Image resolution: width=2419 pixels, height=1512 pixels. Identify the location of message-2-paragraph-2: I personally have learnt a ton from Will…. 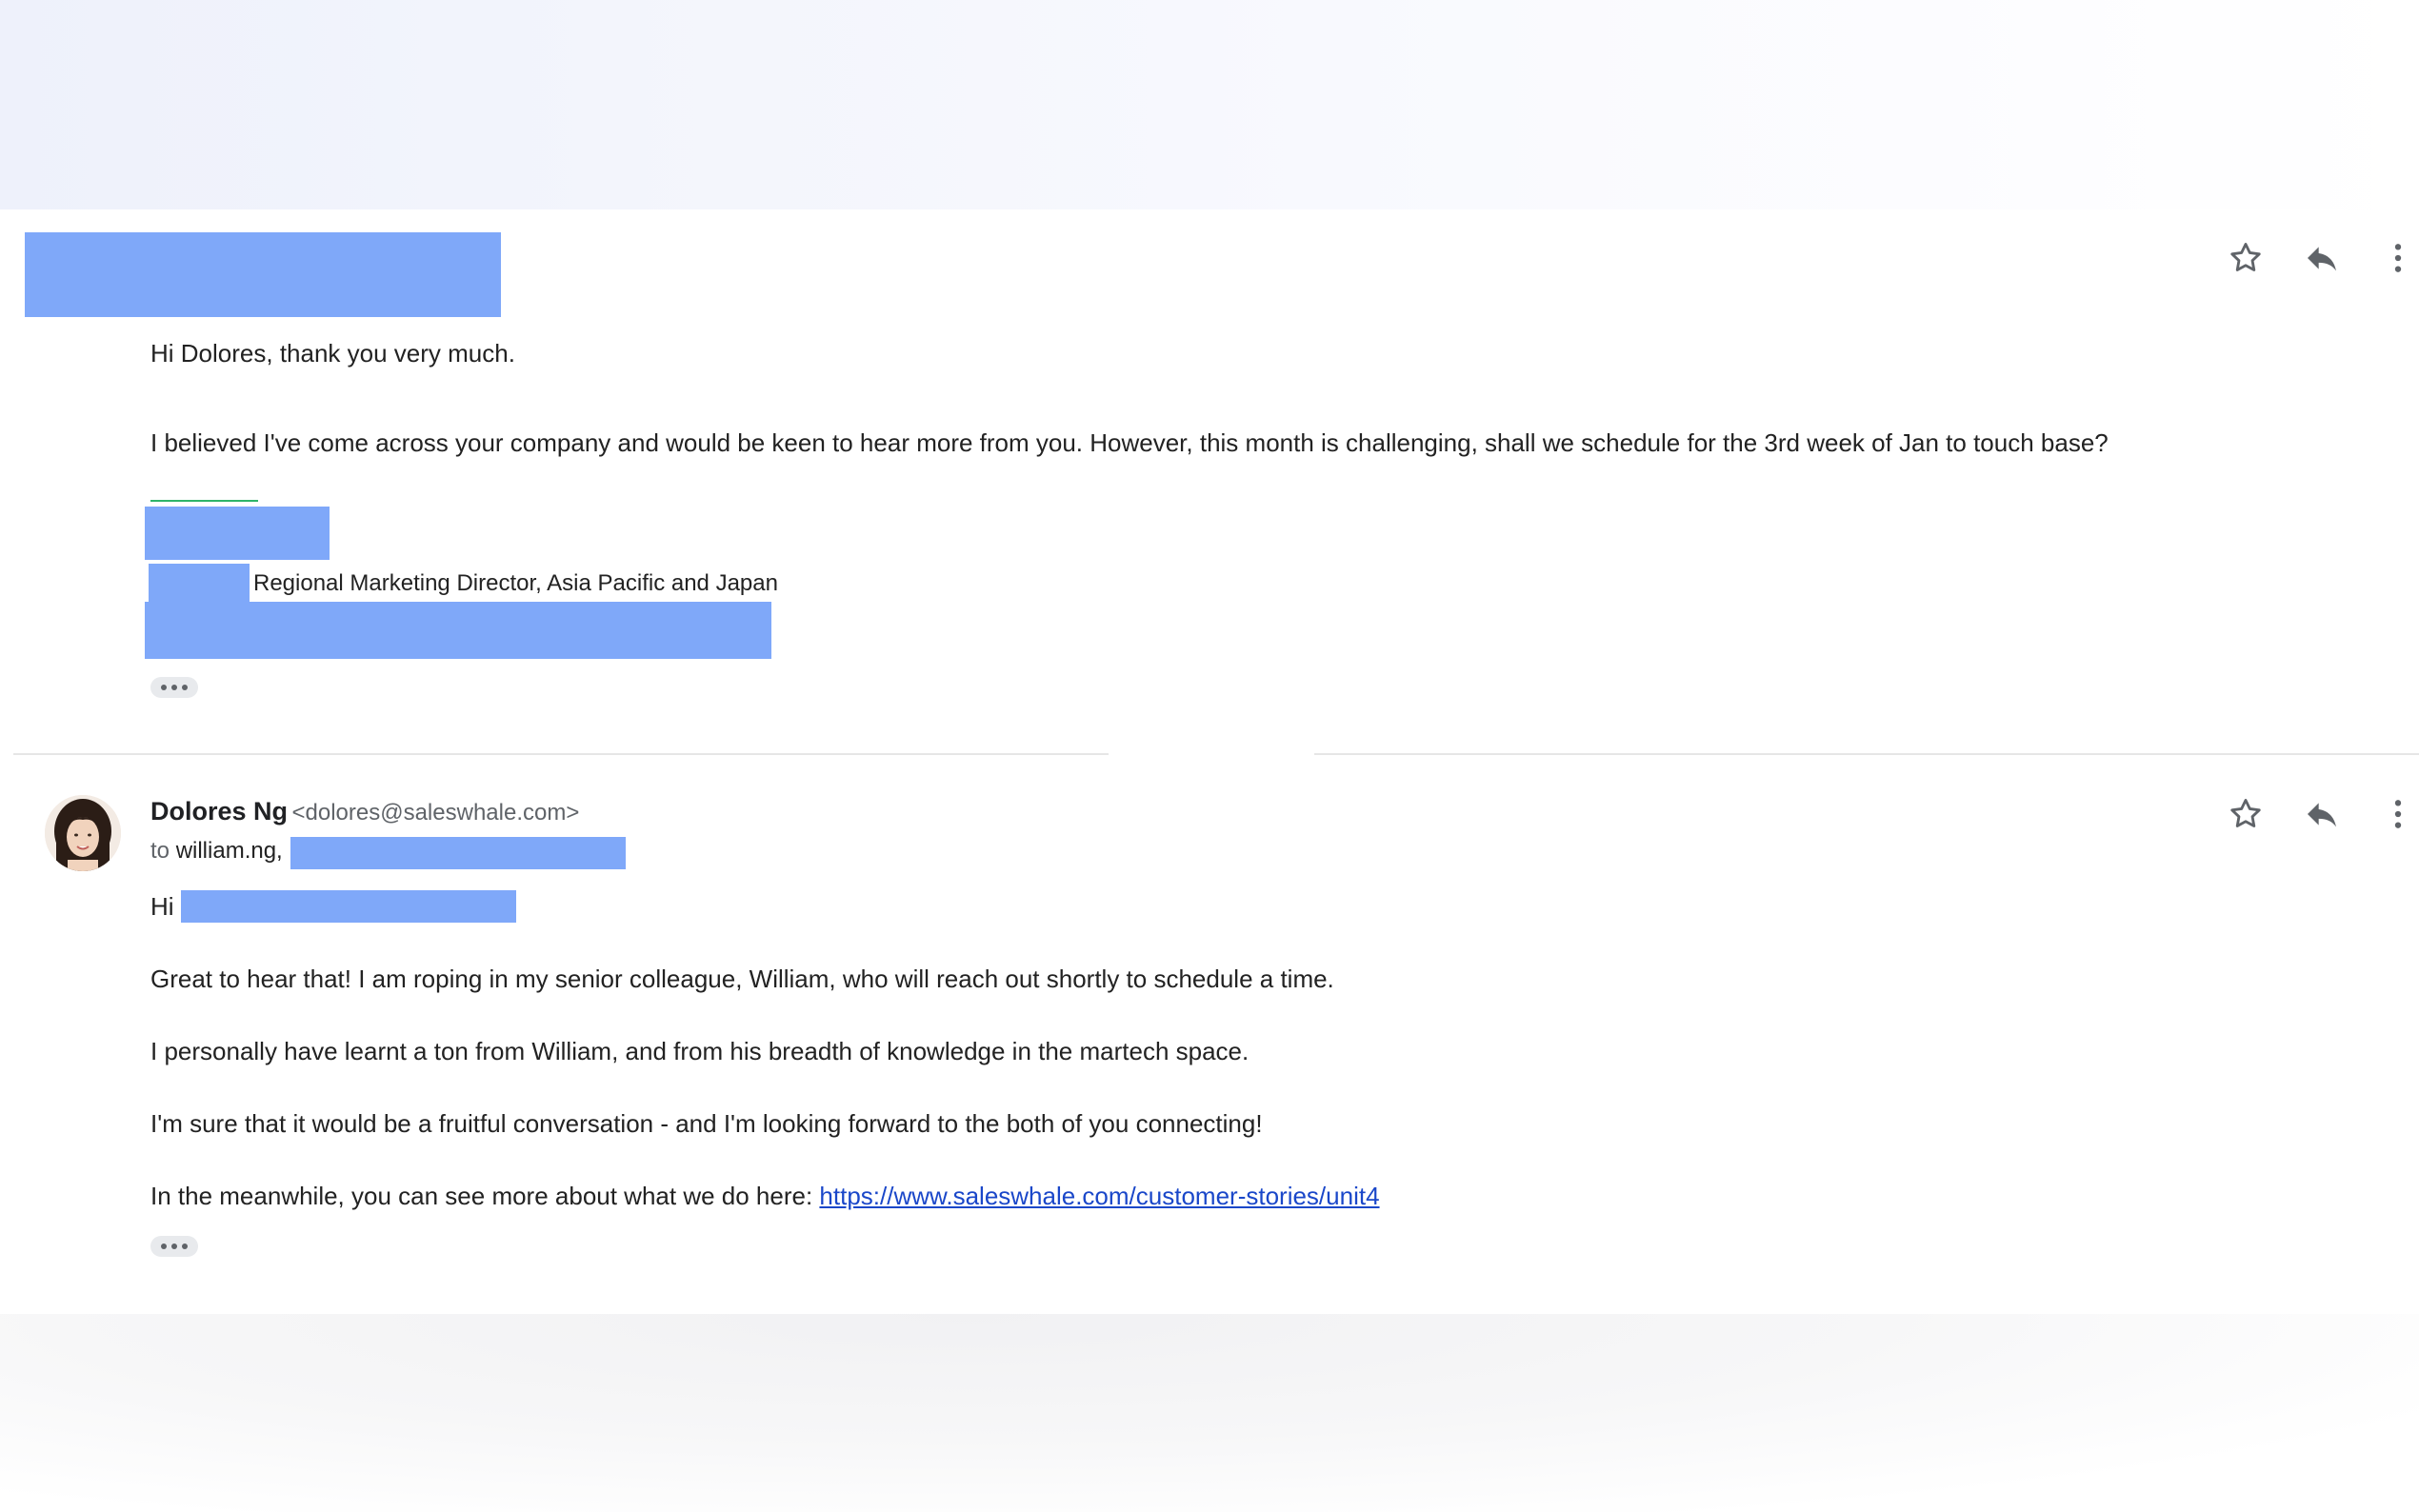
(699, 1051).